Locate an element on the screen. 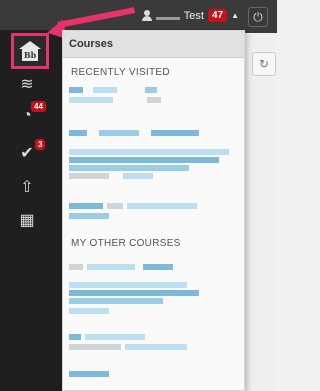 This screenshot has width=320, height=391. logout-button: ⏻ is located at coordinates (258, 17).